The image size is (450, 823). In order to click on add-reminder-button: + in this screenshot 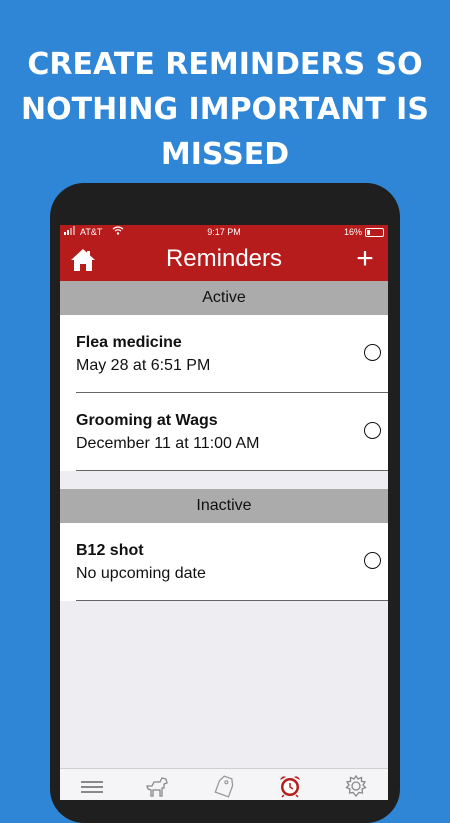, I will do `click(365, 259)`.